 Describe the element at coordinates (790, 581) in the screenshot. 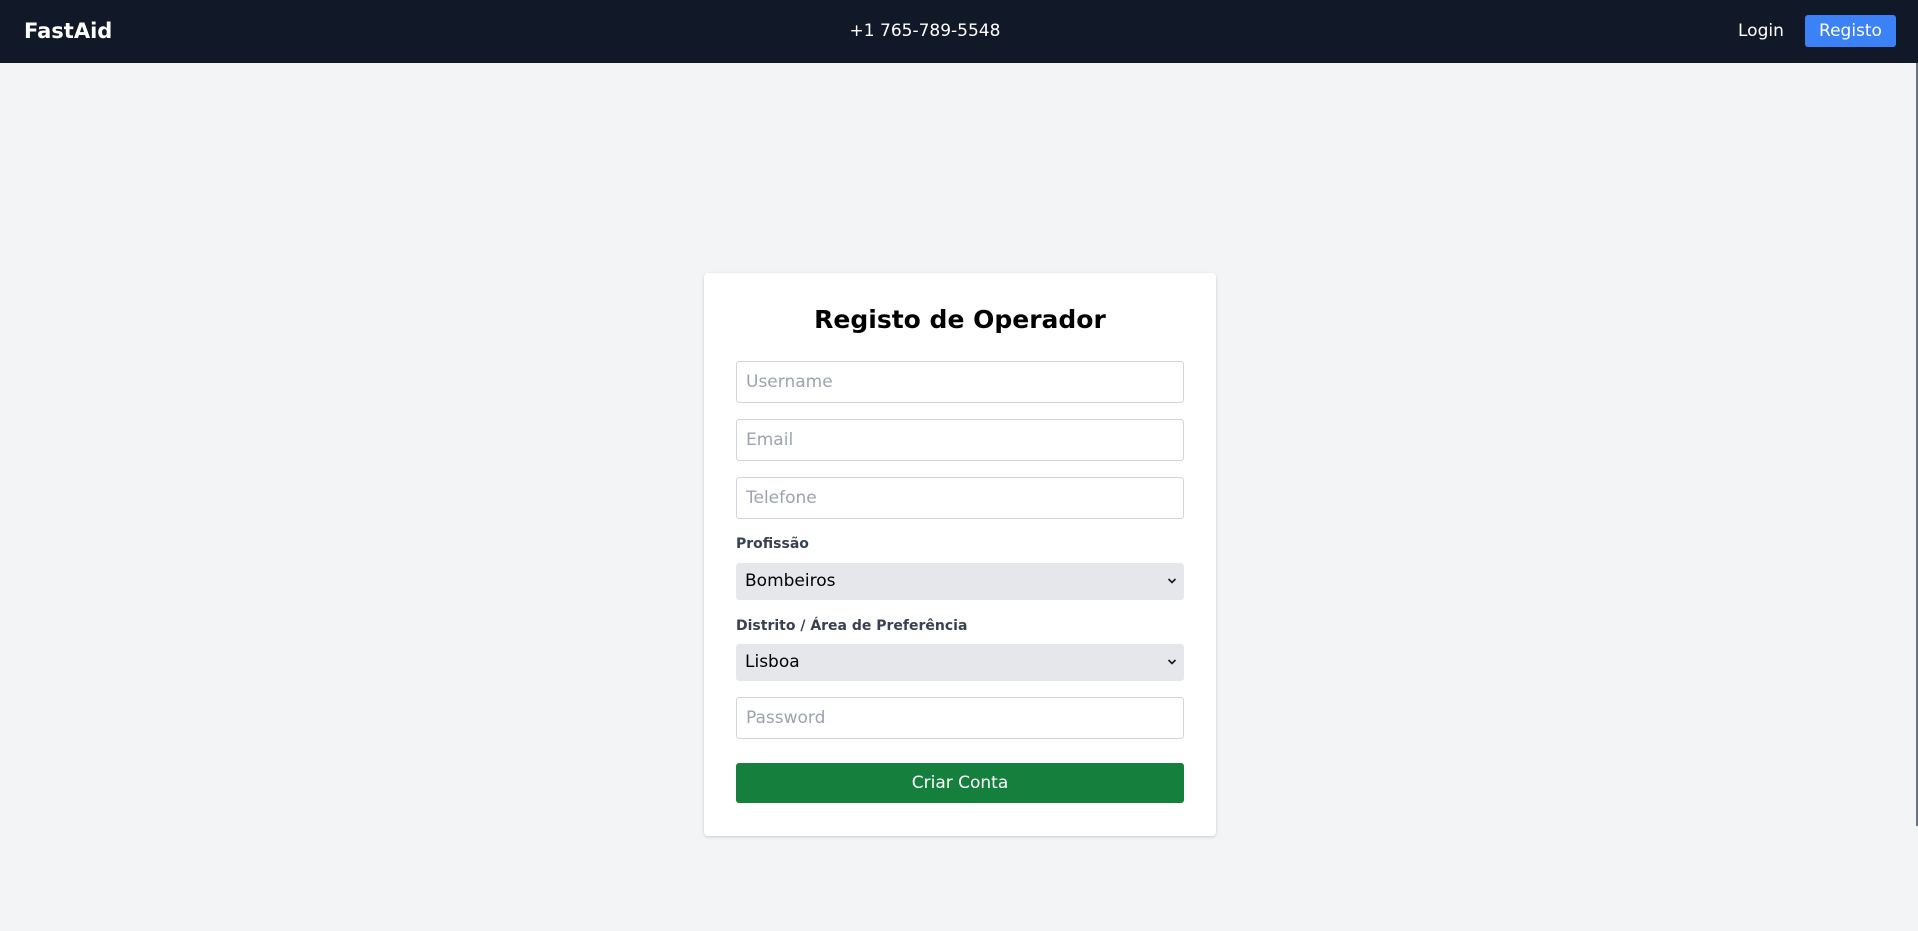

I see `profession-selected-value: Bombeiros` at that location.